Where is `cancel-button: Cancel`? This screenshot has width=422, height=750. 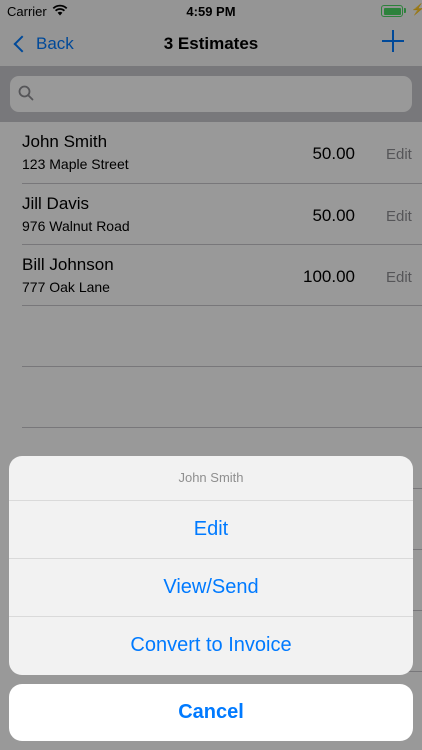
cancel-button: Cancel is located at coordinates (211, 712).